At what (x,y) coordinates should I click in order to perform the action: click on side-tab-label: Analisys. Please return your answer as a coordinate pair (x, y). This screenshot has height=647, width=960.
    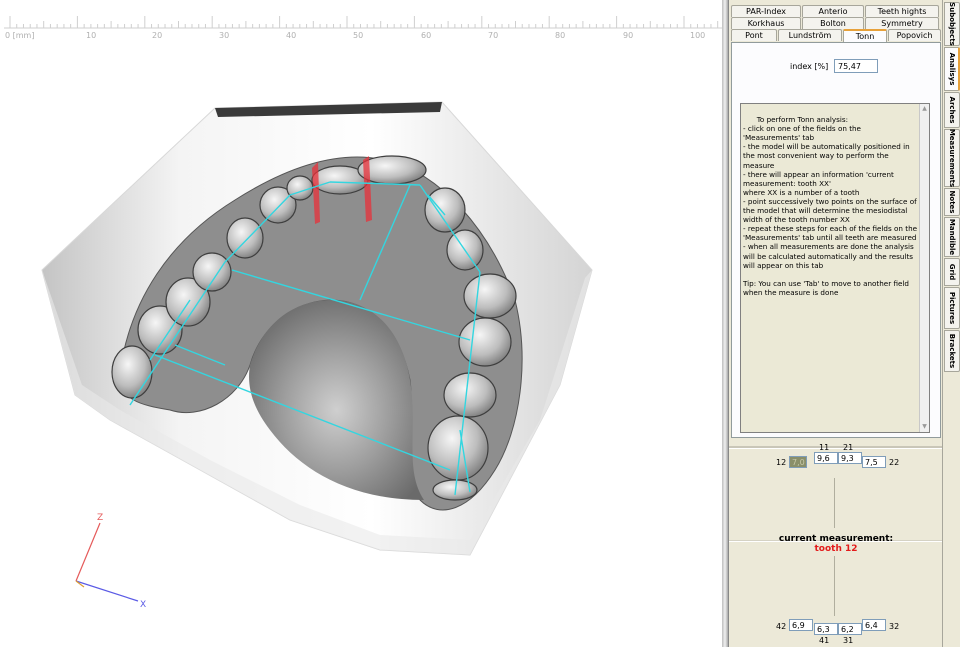
    Looking at the image, I should click on (951, 69).